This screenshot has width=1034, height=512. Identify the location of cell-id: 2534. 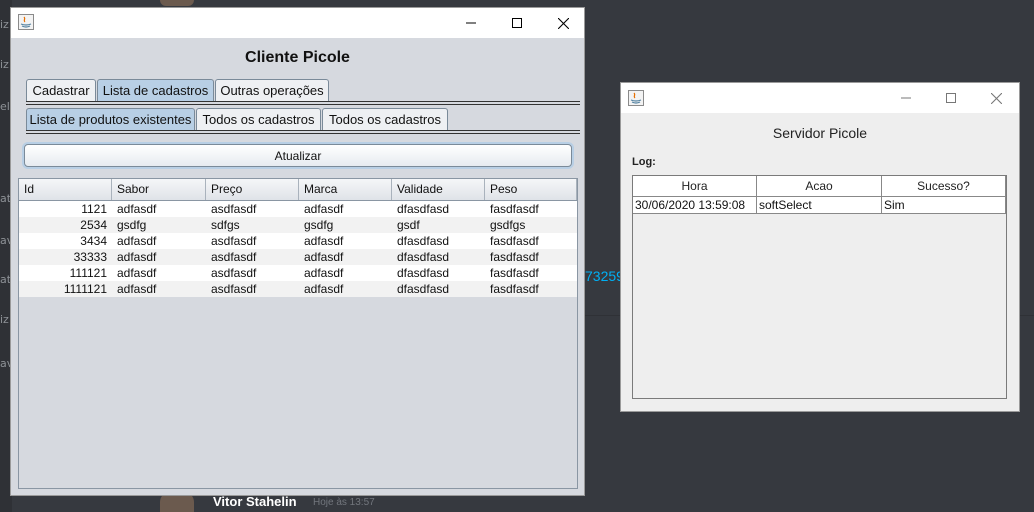
(93, 225).